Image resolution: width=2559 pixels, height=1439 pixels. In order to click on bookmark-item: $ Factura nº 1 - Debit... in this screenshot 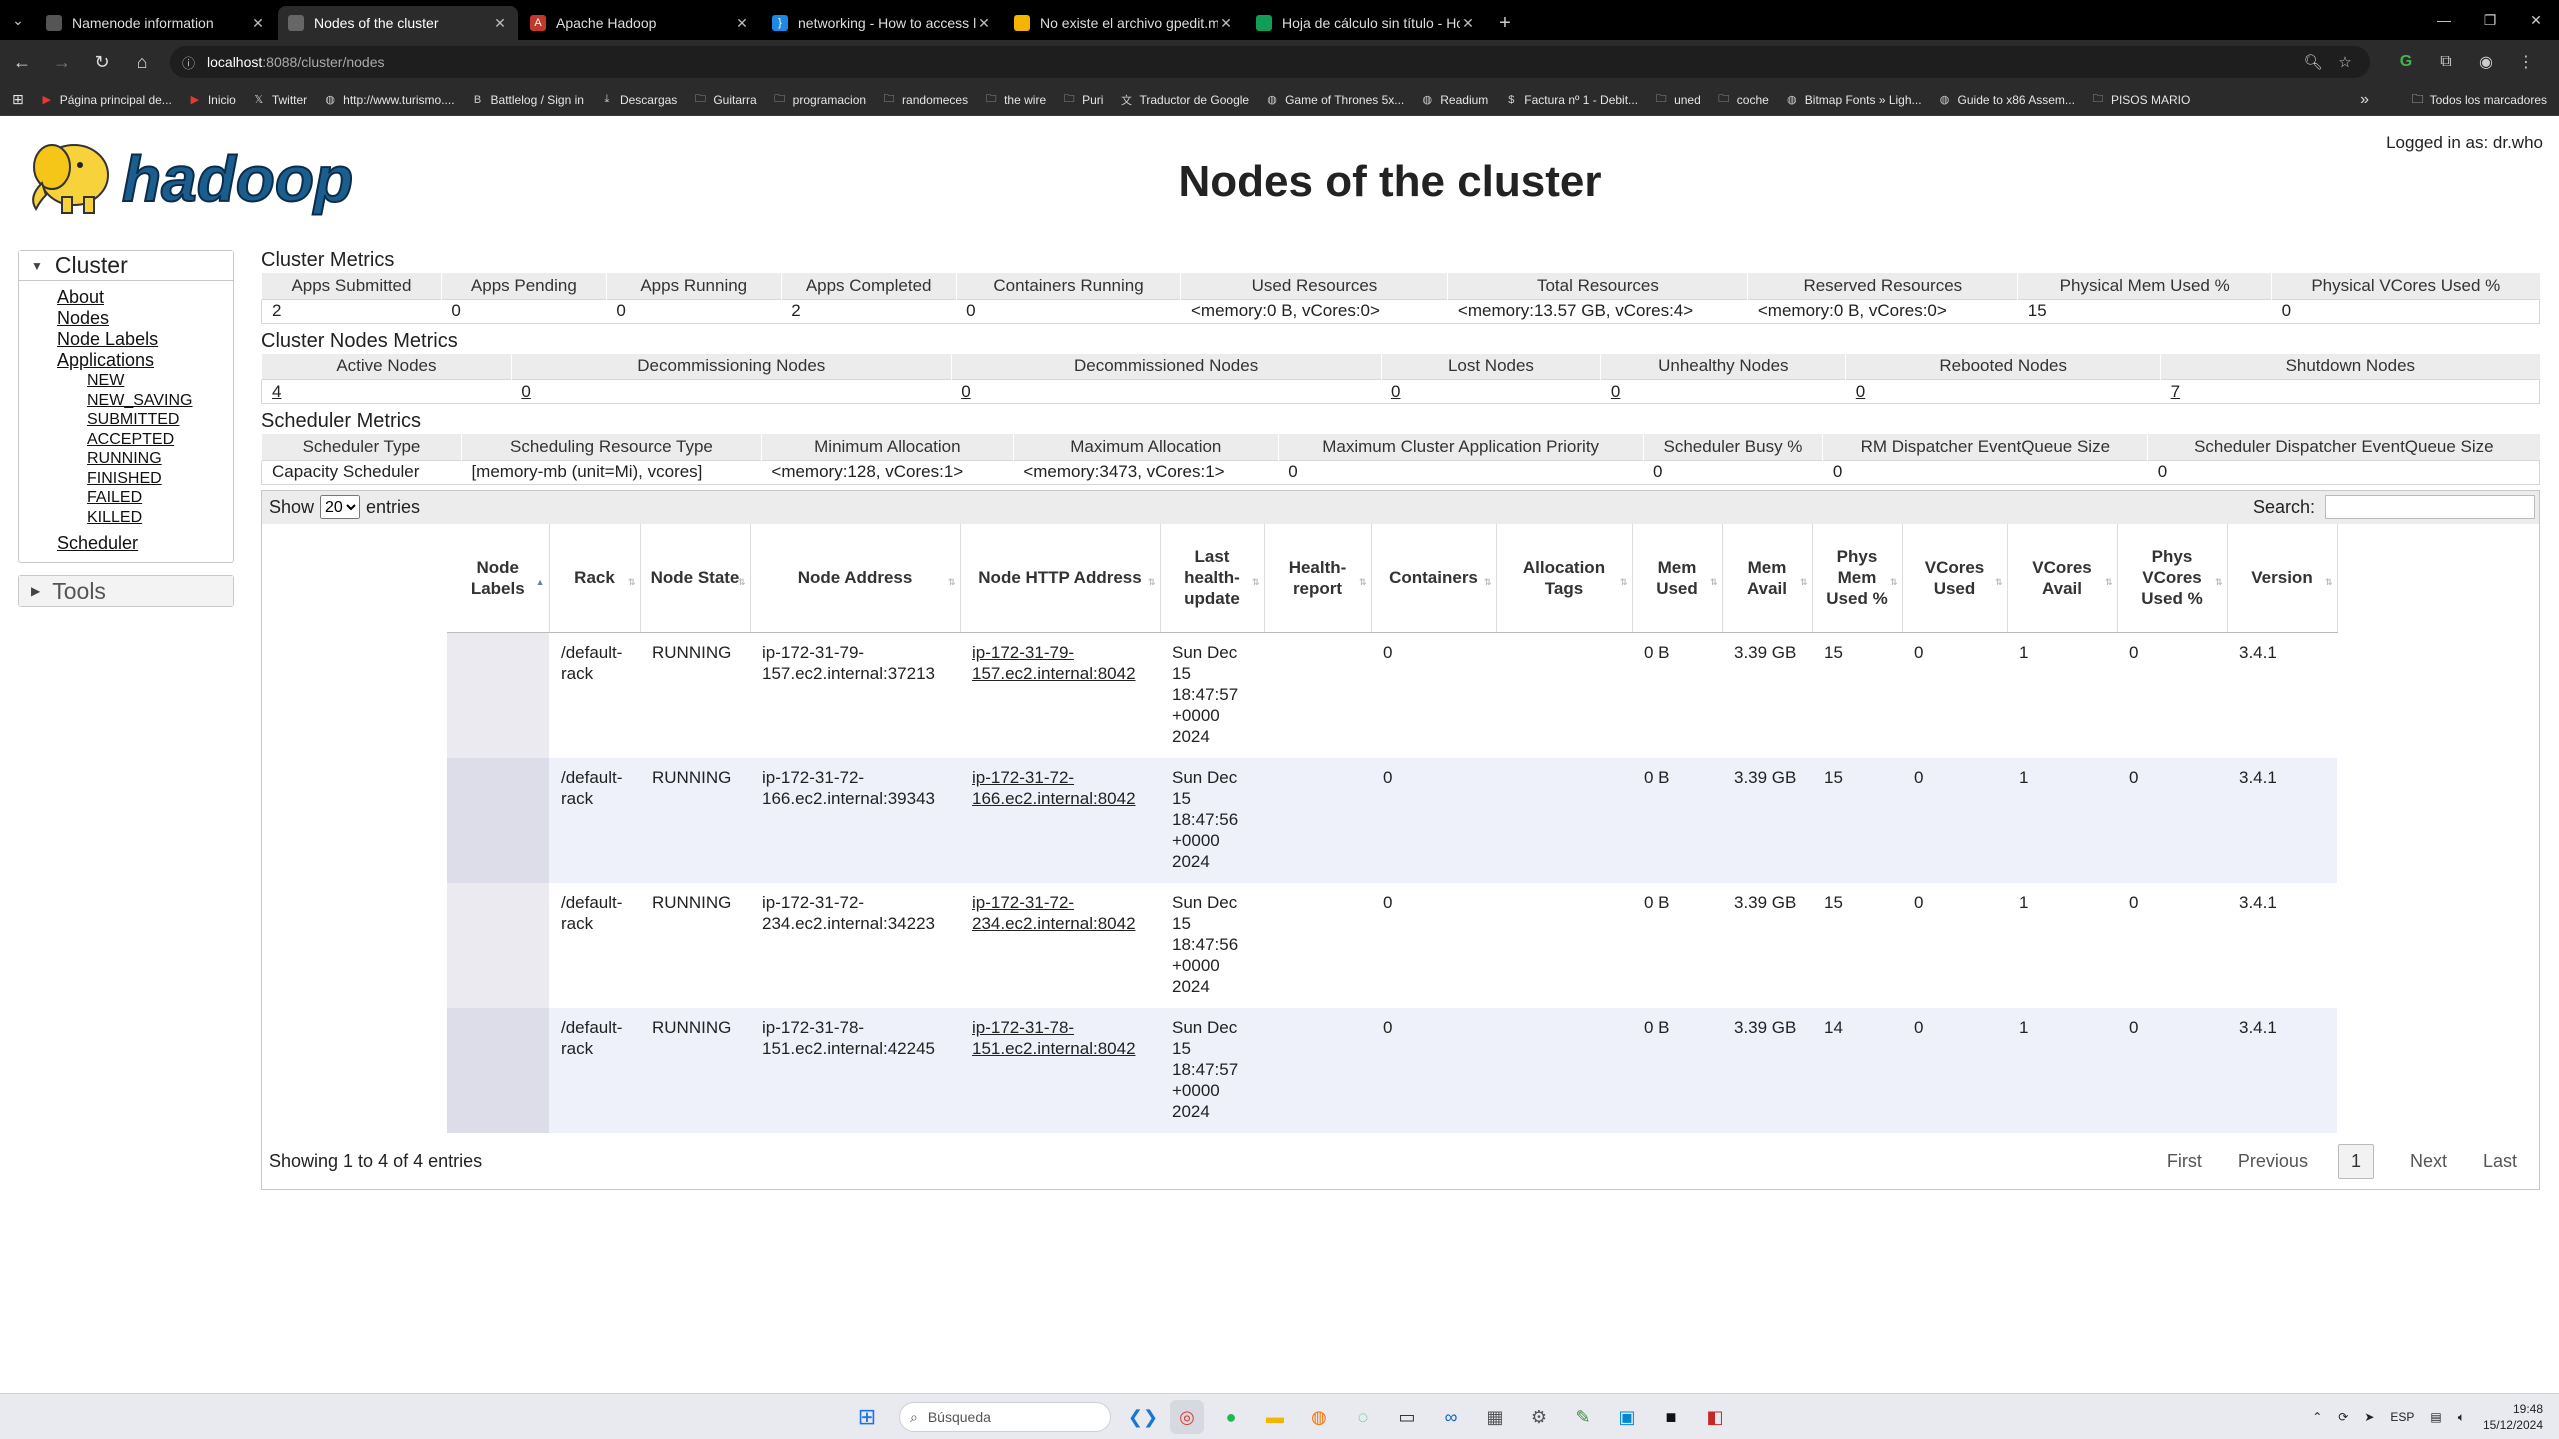, I will do `click(1571, 100)`.